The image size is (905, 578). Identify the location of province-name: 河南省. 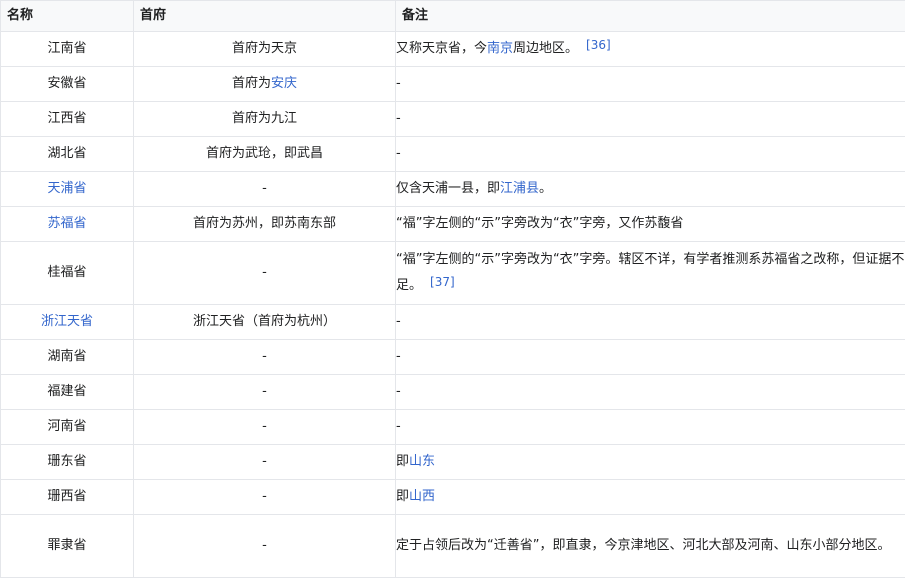
(67, 427).